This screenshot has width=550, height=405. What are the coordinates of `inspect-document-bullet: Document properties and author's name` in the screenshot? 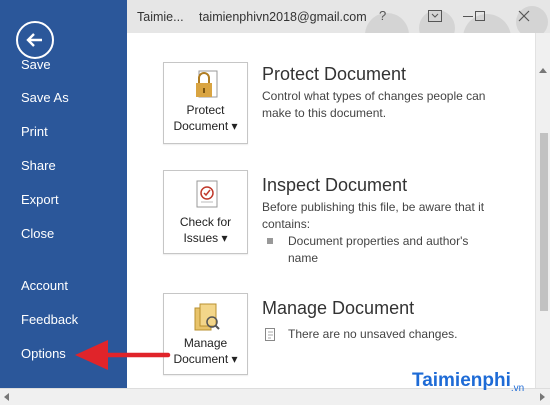 It's located at (378, 249).